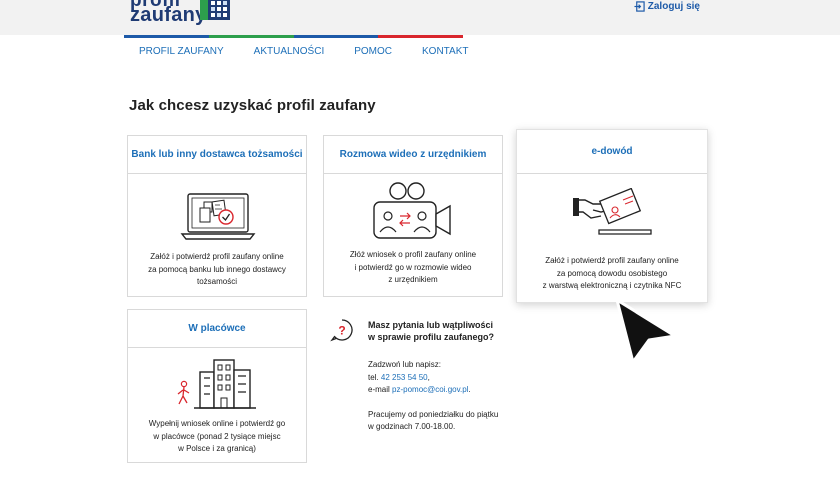 The image size is (840, 480). What do you see at coordinates (217, 329) in the screenshot?
I see `card-w-placowce-title: W placówce` at bounding box center [217, 329].